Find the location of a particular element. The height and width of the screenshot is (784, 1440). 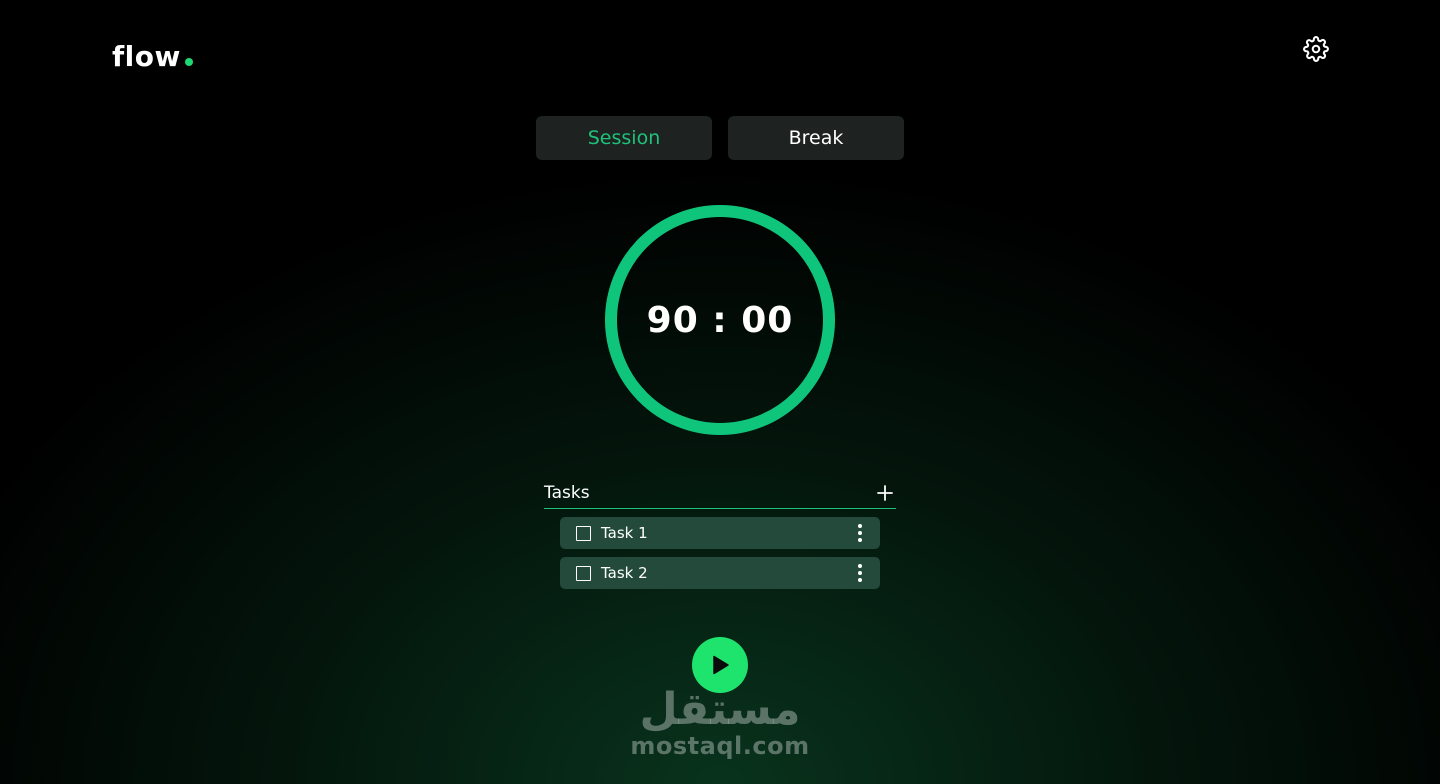

task-item: Task 1 is located at coordinates (720, 533).